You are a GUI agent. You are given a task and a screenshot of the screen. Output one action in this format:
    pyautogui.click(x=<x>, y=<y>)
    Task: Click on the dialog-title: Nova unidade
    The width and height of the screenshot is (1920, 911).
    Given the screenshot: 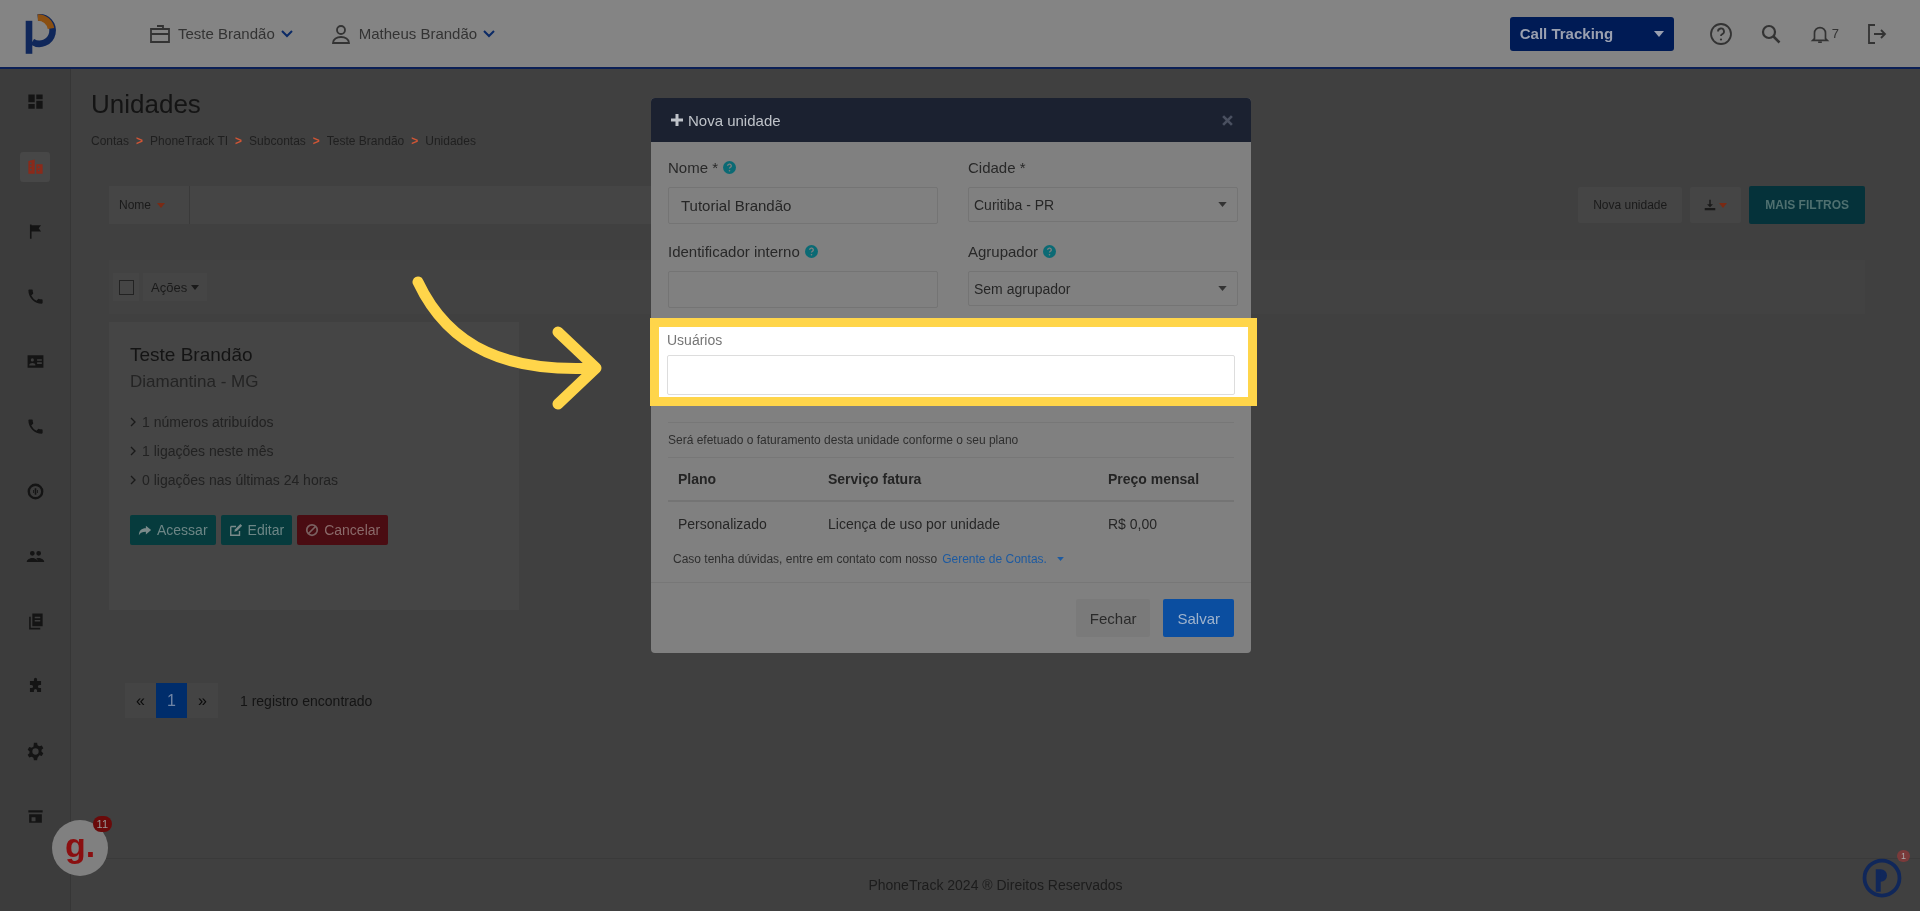 What is the action you would take?
    pyautogui.click(x=734, y=120)
    